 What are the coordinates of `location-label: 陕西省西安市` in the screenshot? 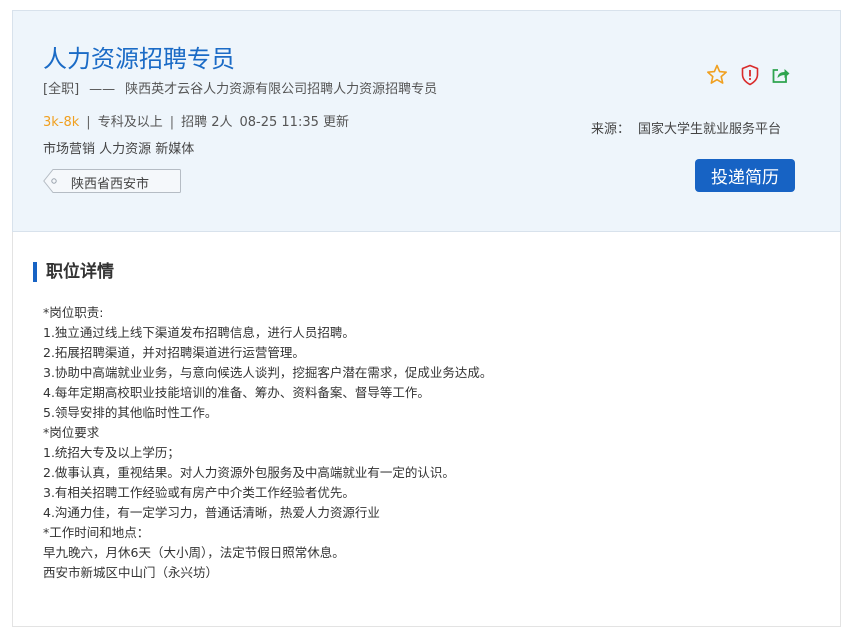 It's located at (110, 184).